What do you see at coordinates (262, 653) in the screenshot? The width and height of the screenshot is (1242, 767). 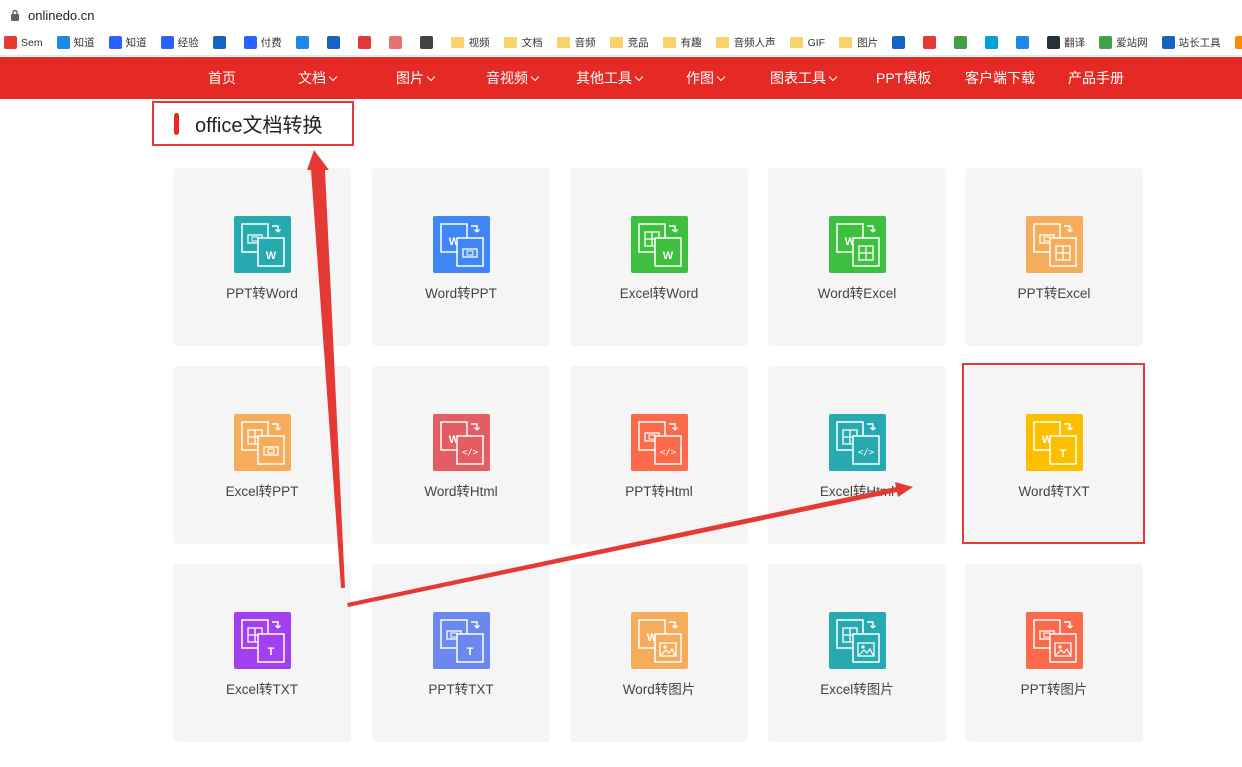 I see `tool-card: T Excel转TXT` at bounding box center [262, 653].